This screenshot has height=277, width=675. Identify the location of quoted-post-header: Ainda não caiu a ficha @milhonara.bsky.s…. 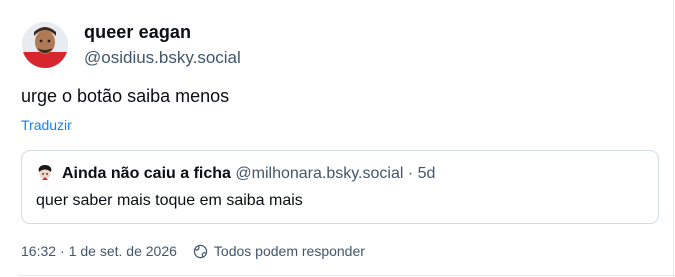
(248, 174).